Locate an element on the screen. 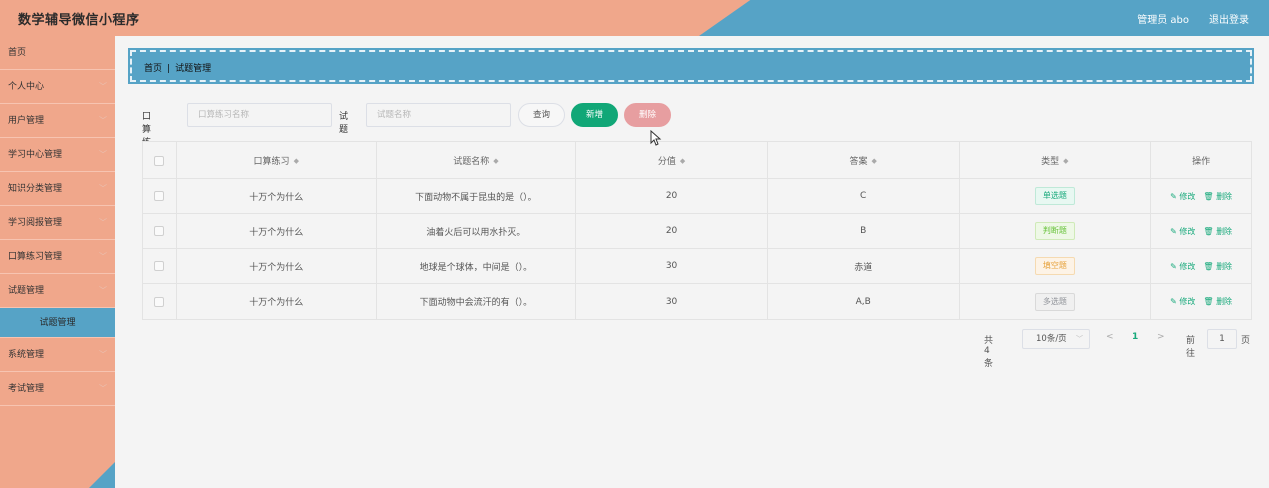 Image resolution: width=1269 pixels, height=488 pixels. admin-username: 管理员 abo is located at coordinates (1163, 20).